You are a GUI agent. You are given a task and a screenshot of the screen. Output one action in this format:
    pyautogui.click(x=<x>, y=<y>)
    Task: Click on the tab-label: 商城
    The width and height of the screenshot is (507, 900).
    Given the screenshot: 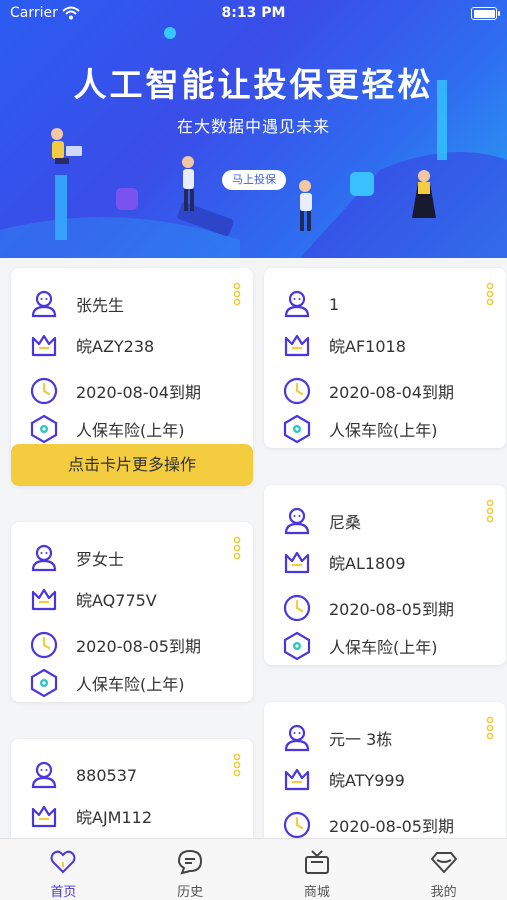 What is the action you would take?
    pyautogui.click(x=316, y=892)
    